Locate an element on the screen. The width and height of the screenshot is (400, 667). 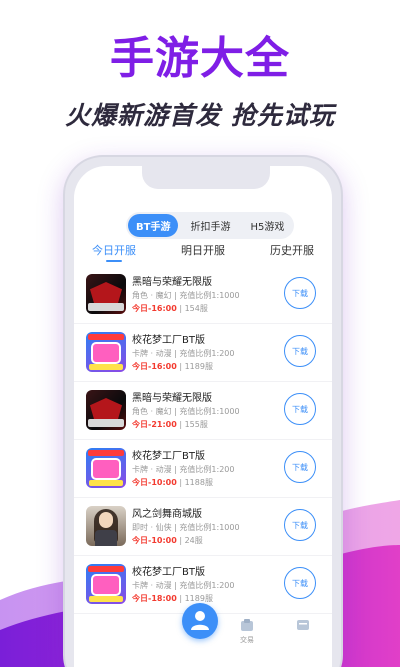
message-icon is located at coordinates (303, 625).